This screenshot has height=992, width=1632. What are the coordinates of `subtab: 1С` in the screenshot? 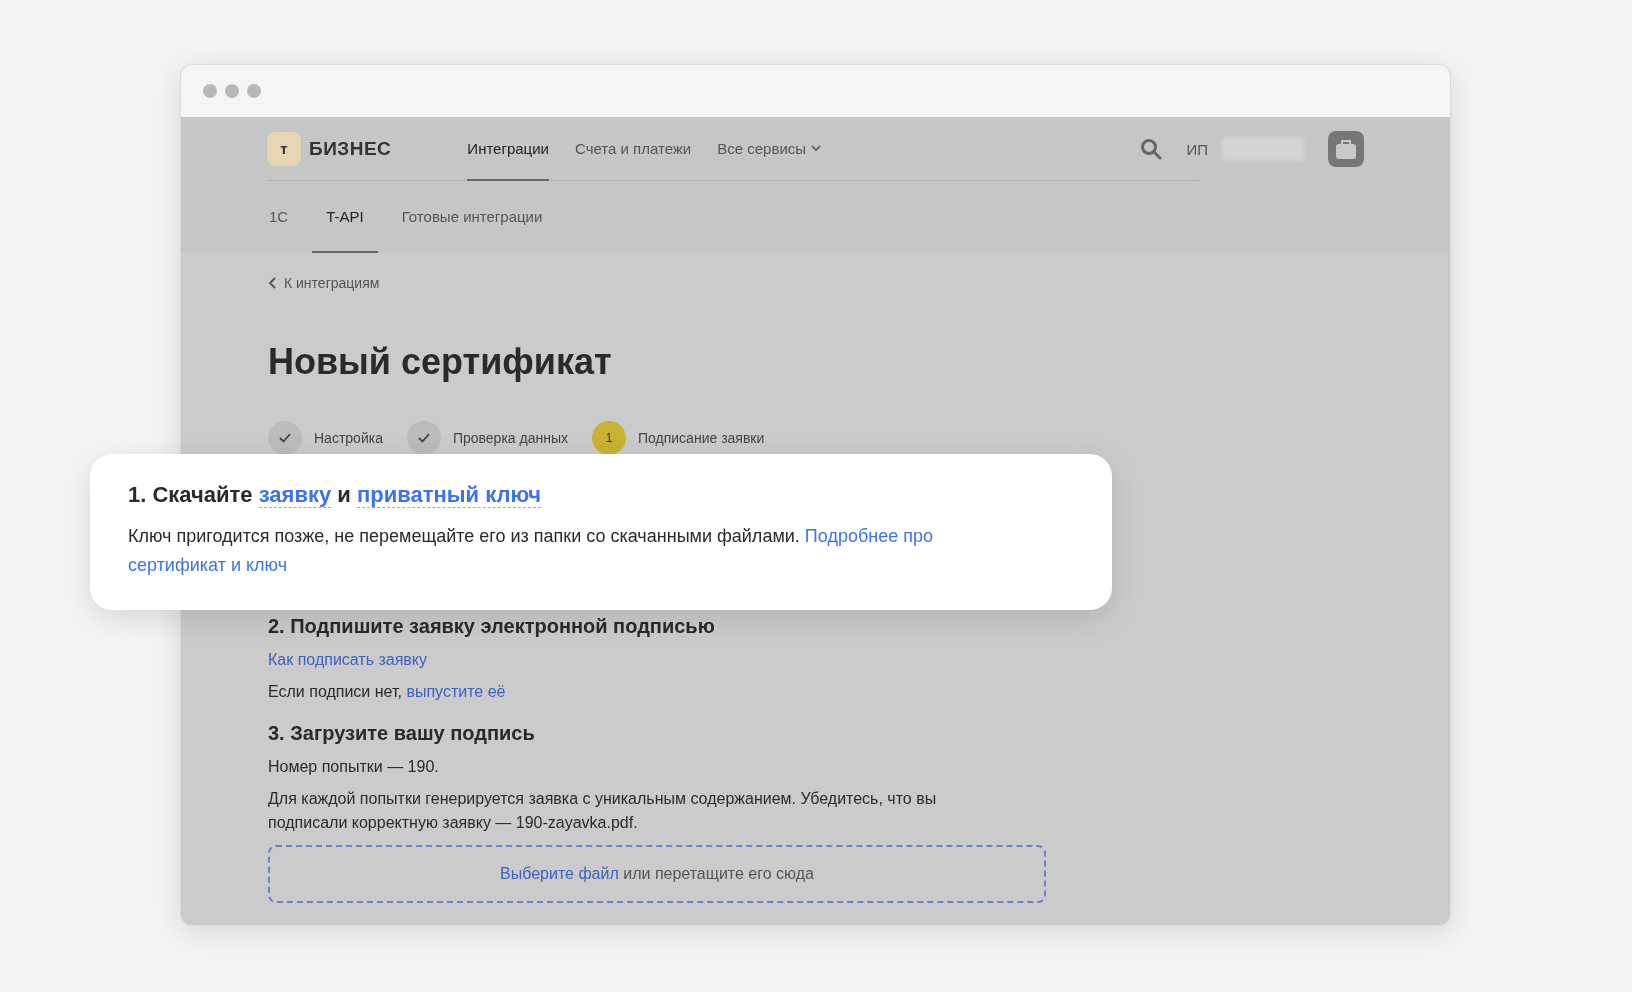 It's located at (285, 217).